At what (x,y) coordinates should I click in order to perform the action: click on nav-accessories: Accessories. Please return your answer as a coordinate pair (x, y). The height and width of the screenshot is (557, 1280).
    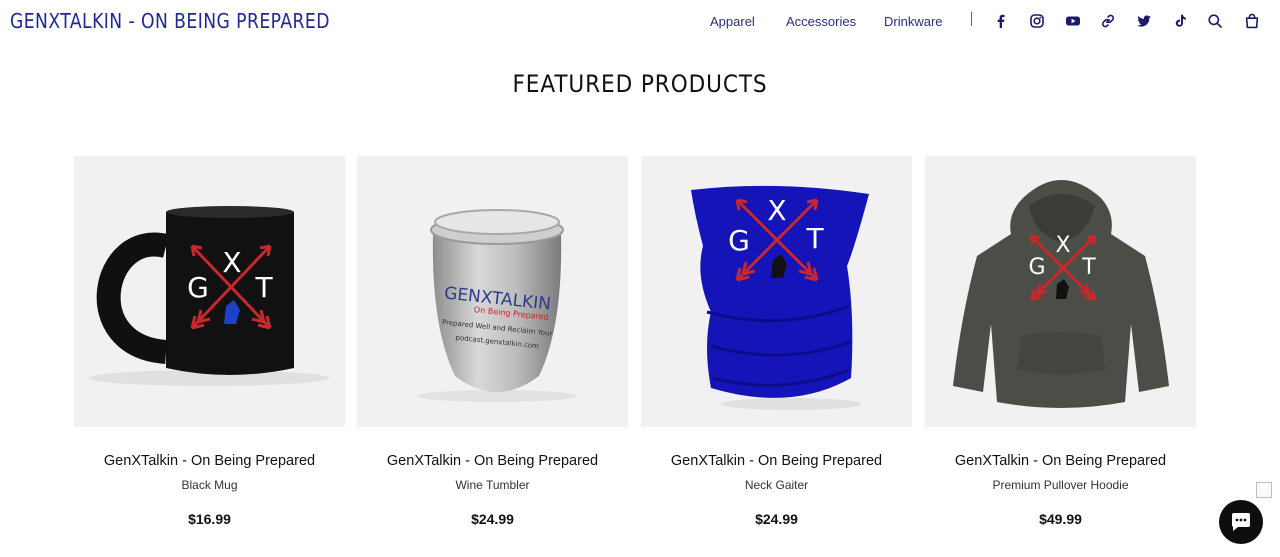
    Looking at the image, I should click on (821, 21).